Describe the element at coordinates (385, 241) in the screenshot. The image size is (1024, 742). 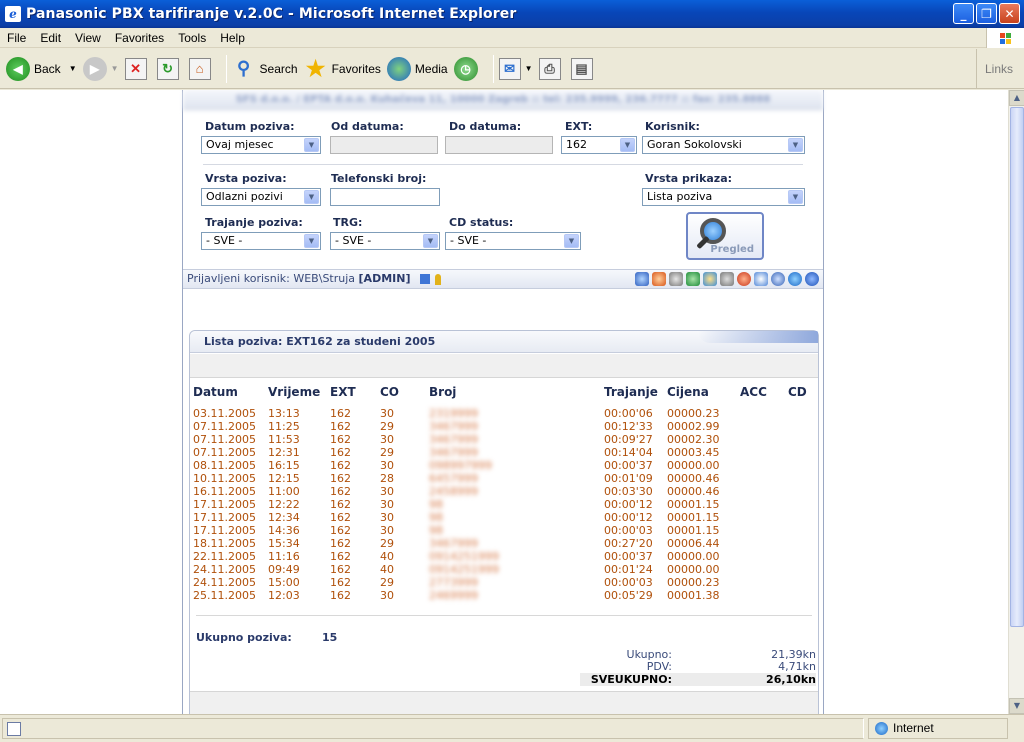
I see `trg-select: - SVE - ▼` at that location.